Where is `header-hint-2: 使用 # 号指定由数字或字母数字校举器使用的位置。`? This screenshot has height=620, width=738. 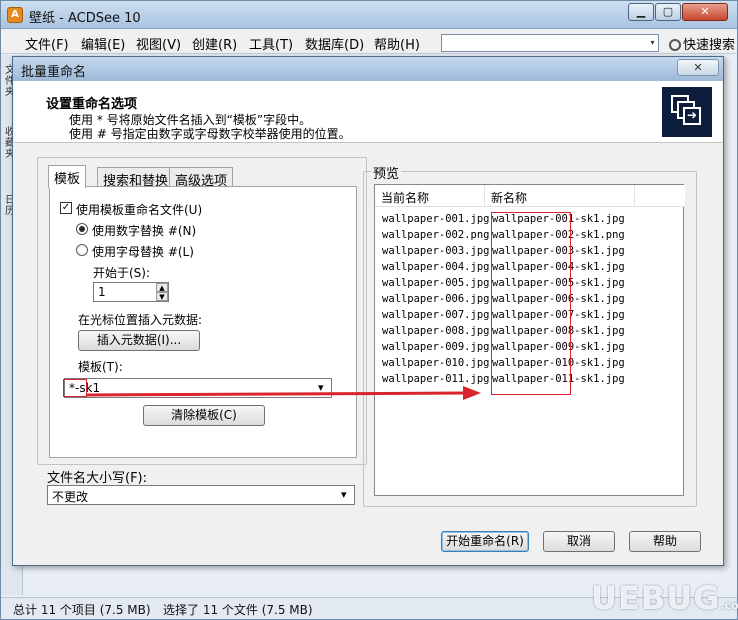
header-hint-2: 使用 # 号指定由数字或字母数字校举器使用的位置。 is located at coordinates (210, 134).